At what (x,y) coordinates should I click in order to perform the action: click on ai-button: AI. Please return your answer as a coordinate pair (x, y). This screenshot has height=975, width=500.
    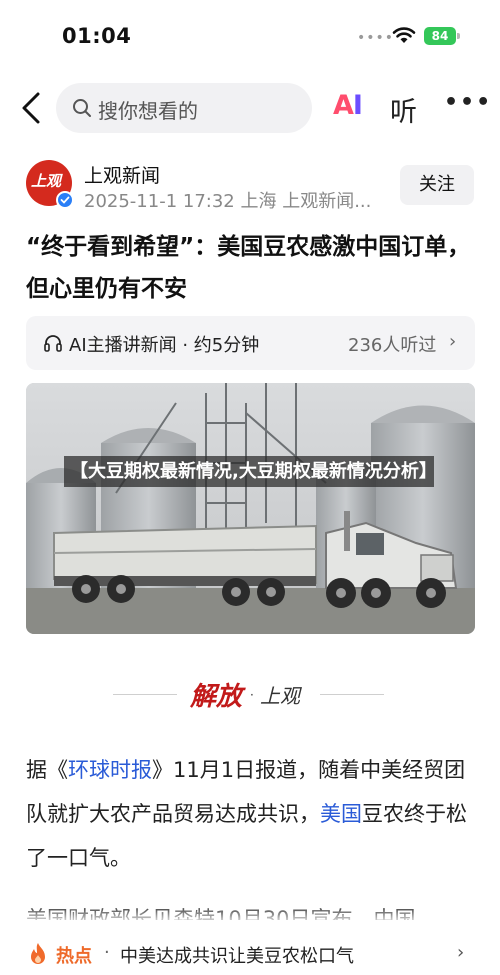
    Looking at the image, I should click on (348, 105).